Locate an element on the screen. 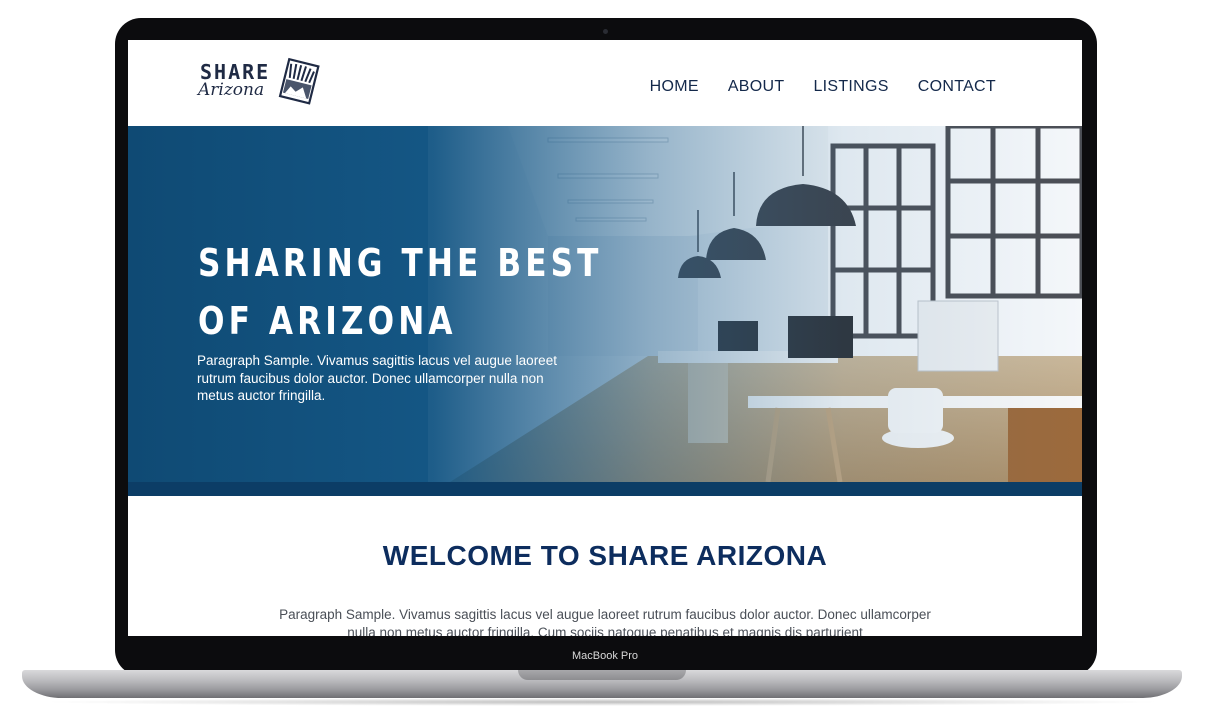 This screenshot has width=1205, height=722. arizona-sunburst-icon is located at coordinates (299, 81).